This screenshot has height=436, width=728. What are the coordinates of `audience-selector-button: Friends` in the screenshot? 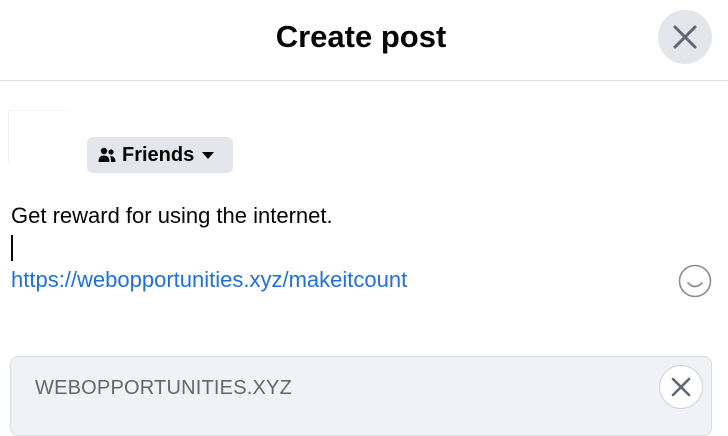 It's located at (160, 155).